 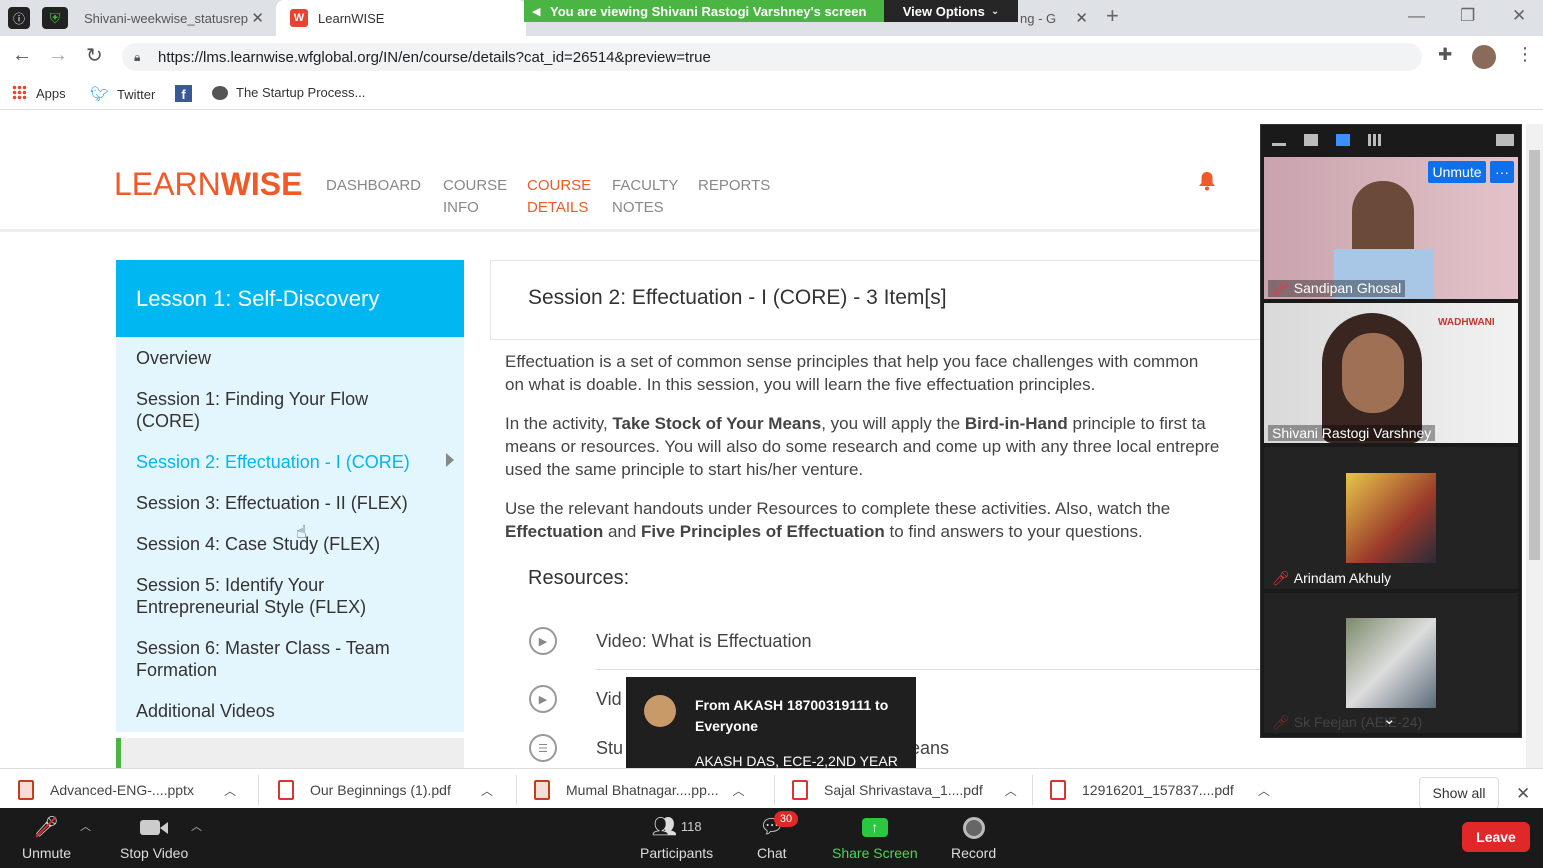 What do you see at coordinates (47, 853) in the screenshot?
I see `button-label: Unmute` at bounding box center [47, 853].